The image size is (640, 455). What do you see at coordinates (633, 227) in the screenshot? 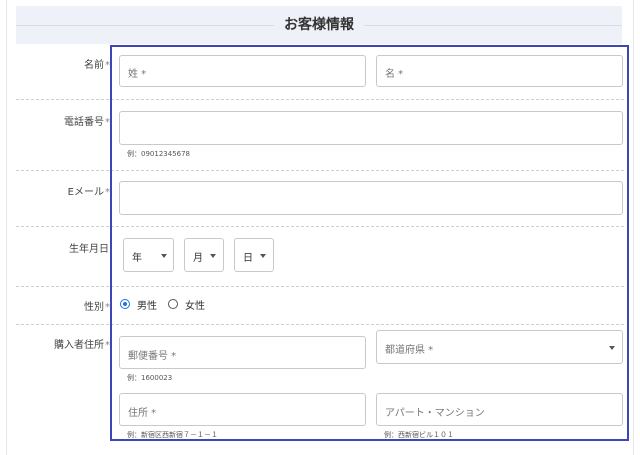
I see `page-border-right` at bounding box center [633, 227].